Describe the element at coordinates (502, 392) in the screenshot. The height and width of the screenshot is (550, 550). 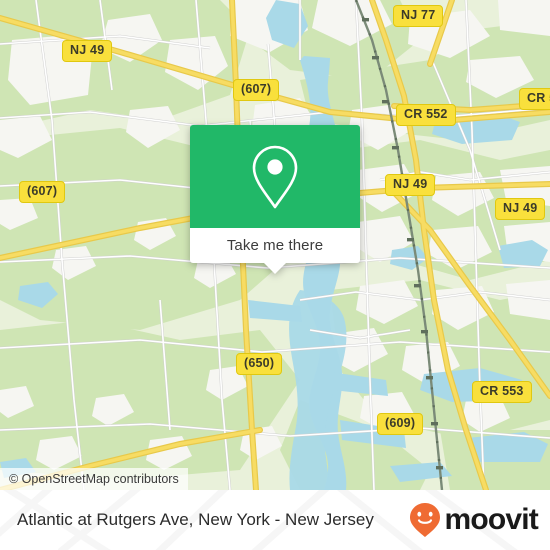
I see `road-shield-cr-553: CR 553` at that location.